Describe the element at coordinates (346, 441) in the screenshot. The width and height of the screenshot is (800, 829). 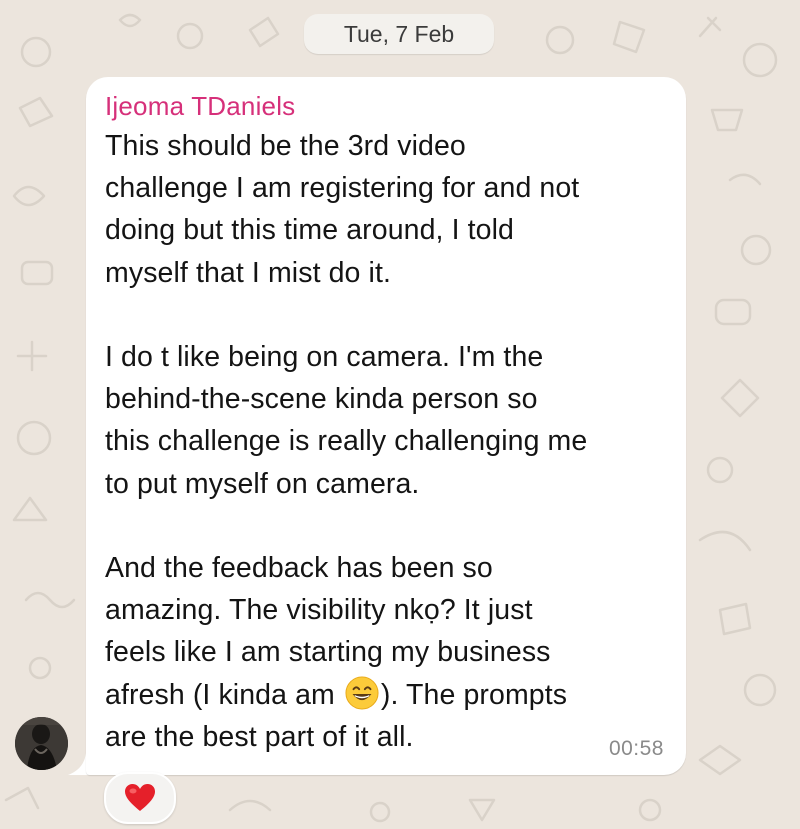
I see `message-line: this challenge is really challenging me` at that location.